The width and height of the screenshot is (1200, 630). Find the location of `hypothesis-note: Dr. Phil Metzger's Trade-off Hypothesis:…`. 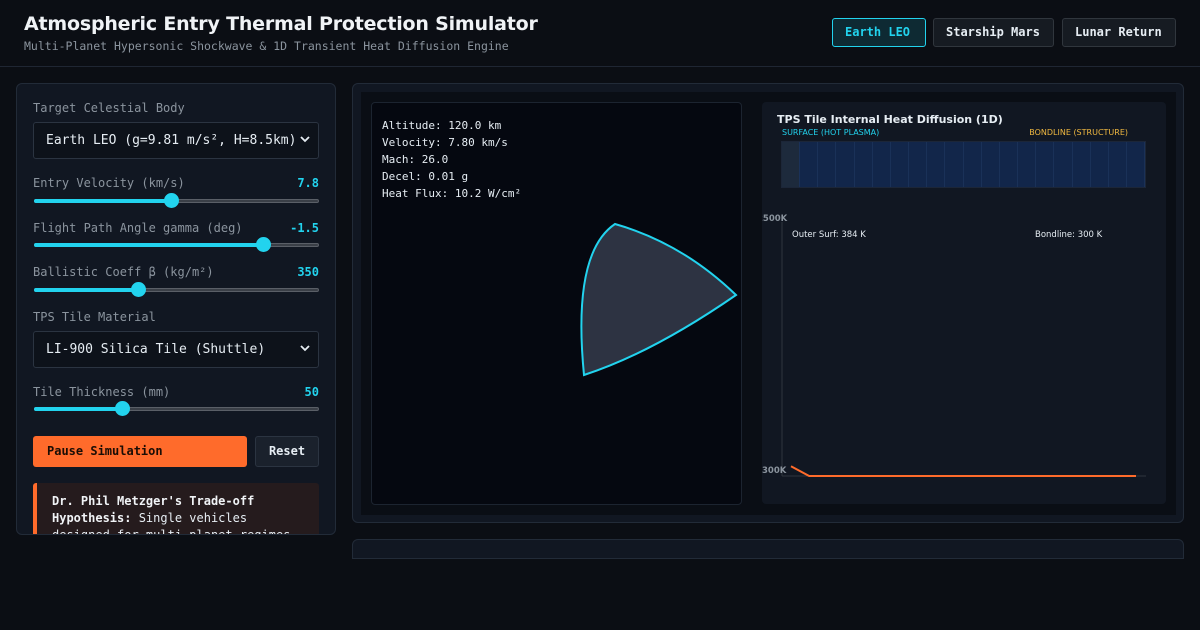

hypothesis-note: Dr. Phil Metzger's Trade-off Hypothesis:… is located at coordinates (176, 508).